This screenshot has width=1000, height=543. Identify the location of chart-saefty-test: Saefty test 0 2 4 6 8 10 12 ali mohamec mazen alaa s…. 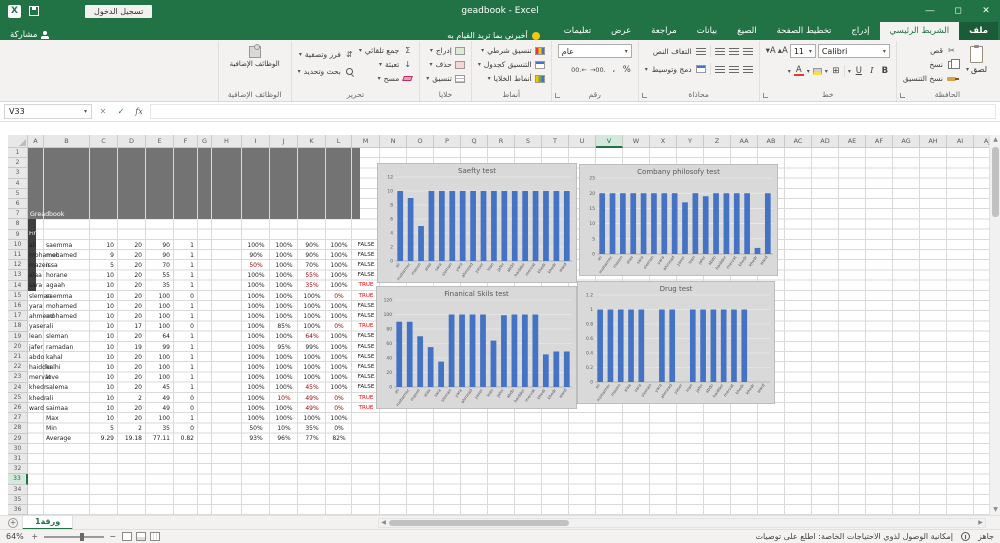
(477, 223).